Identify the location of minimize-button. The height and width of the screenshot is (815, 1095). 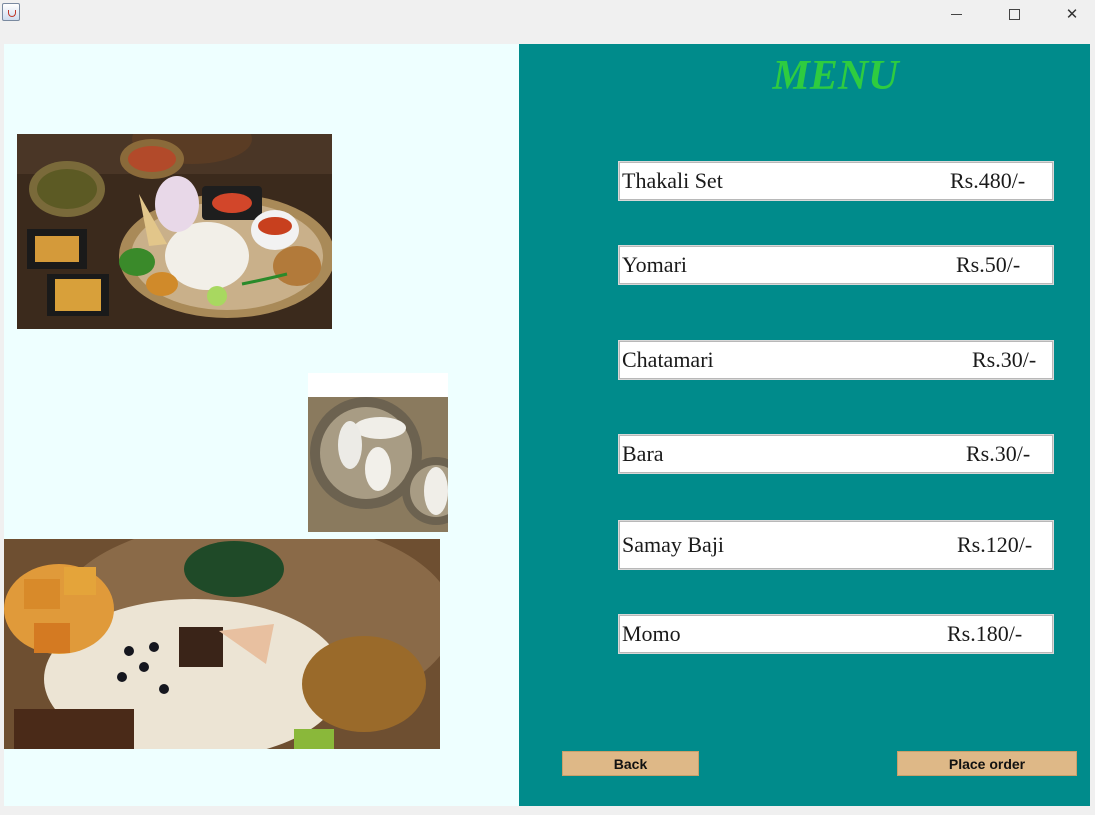
(956, 14).